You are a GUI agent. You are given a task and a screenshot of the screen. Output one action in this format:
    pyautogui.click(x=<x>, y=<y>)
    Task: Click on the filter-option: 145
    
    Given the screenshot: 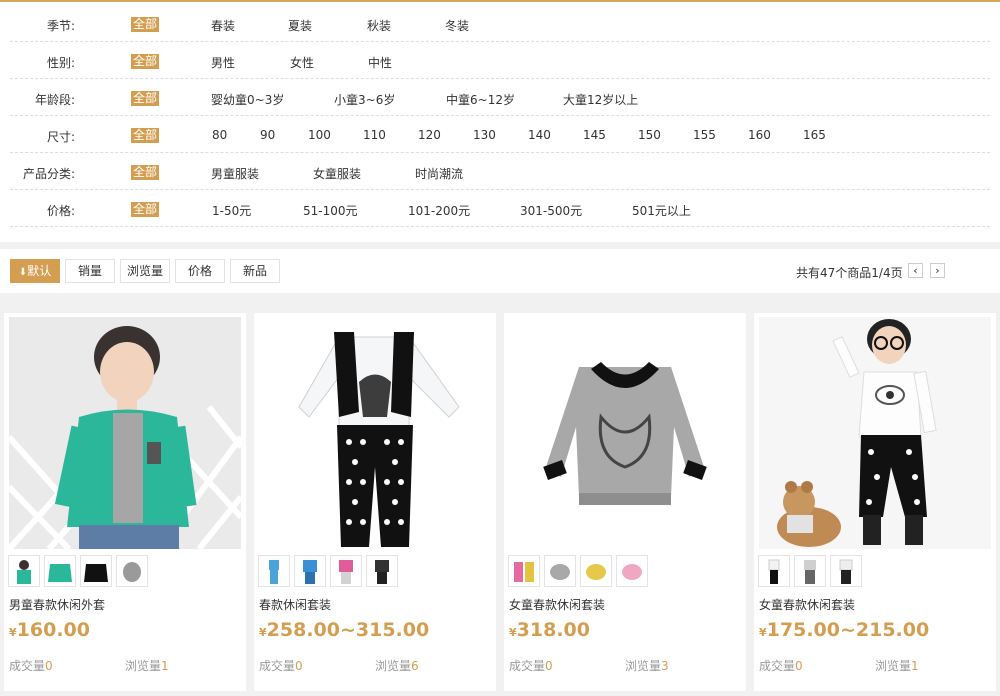 What is the action you would take?
    pyautogui.click(x=594, y=135)
    